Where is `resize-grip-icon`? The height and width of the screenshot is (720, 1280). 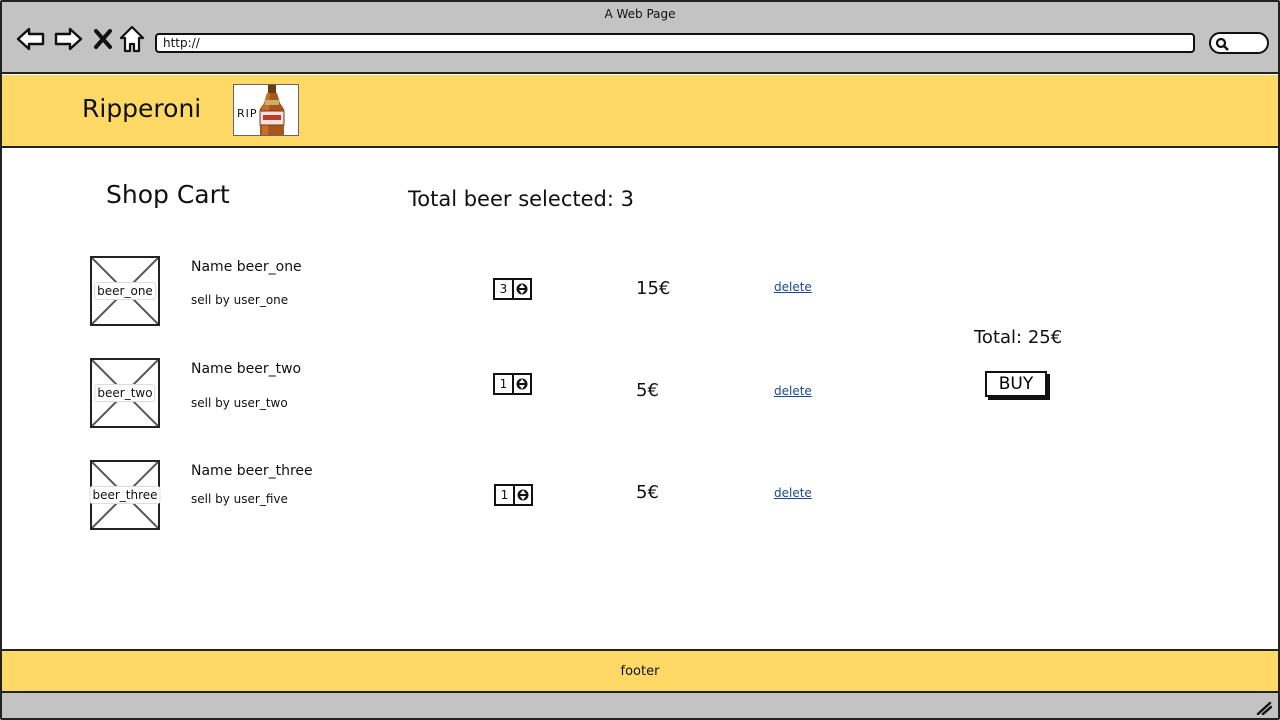
resize-grip-icon is located at coordinates (1264, 708).